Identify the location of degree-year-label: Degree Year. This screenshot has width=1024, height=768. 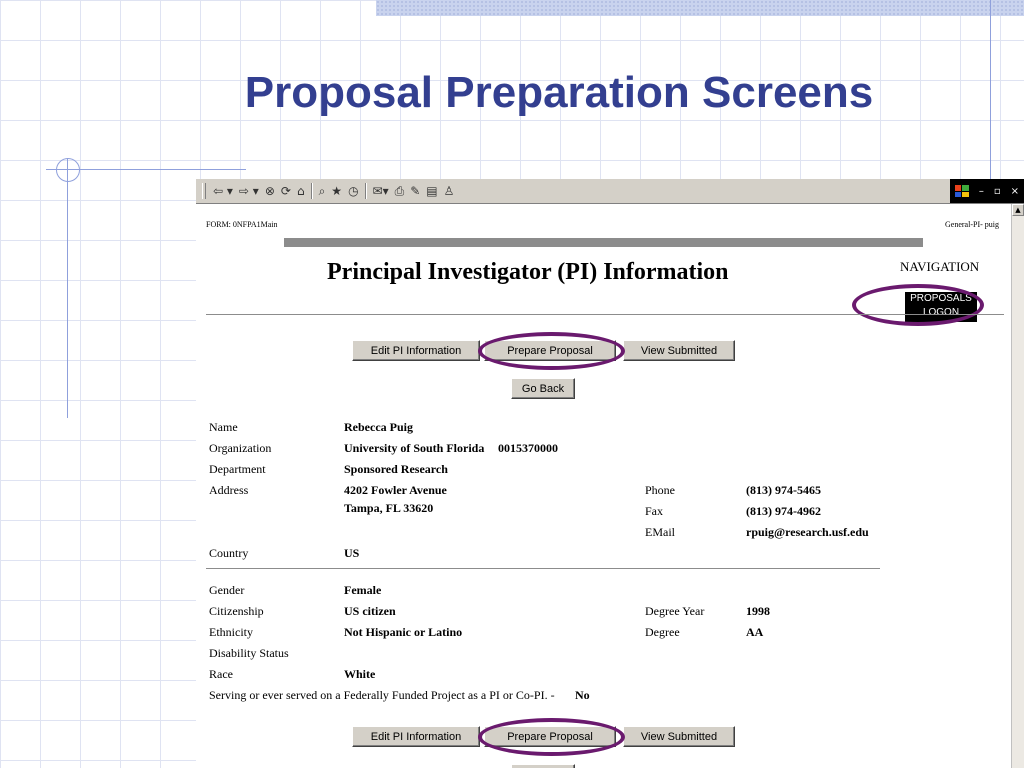
(675, 611).